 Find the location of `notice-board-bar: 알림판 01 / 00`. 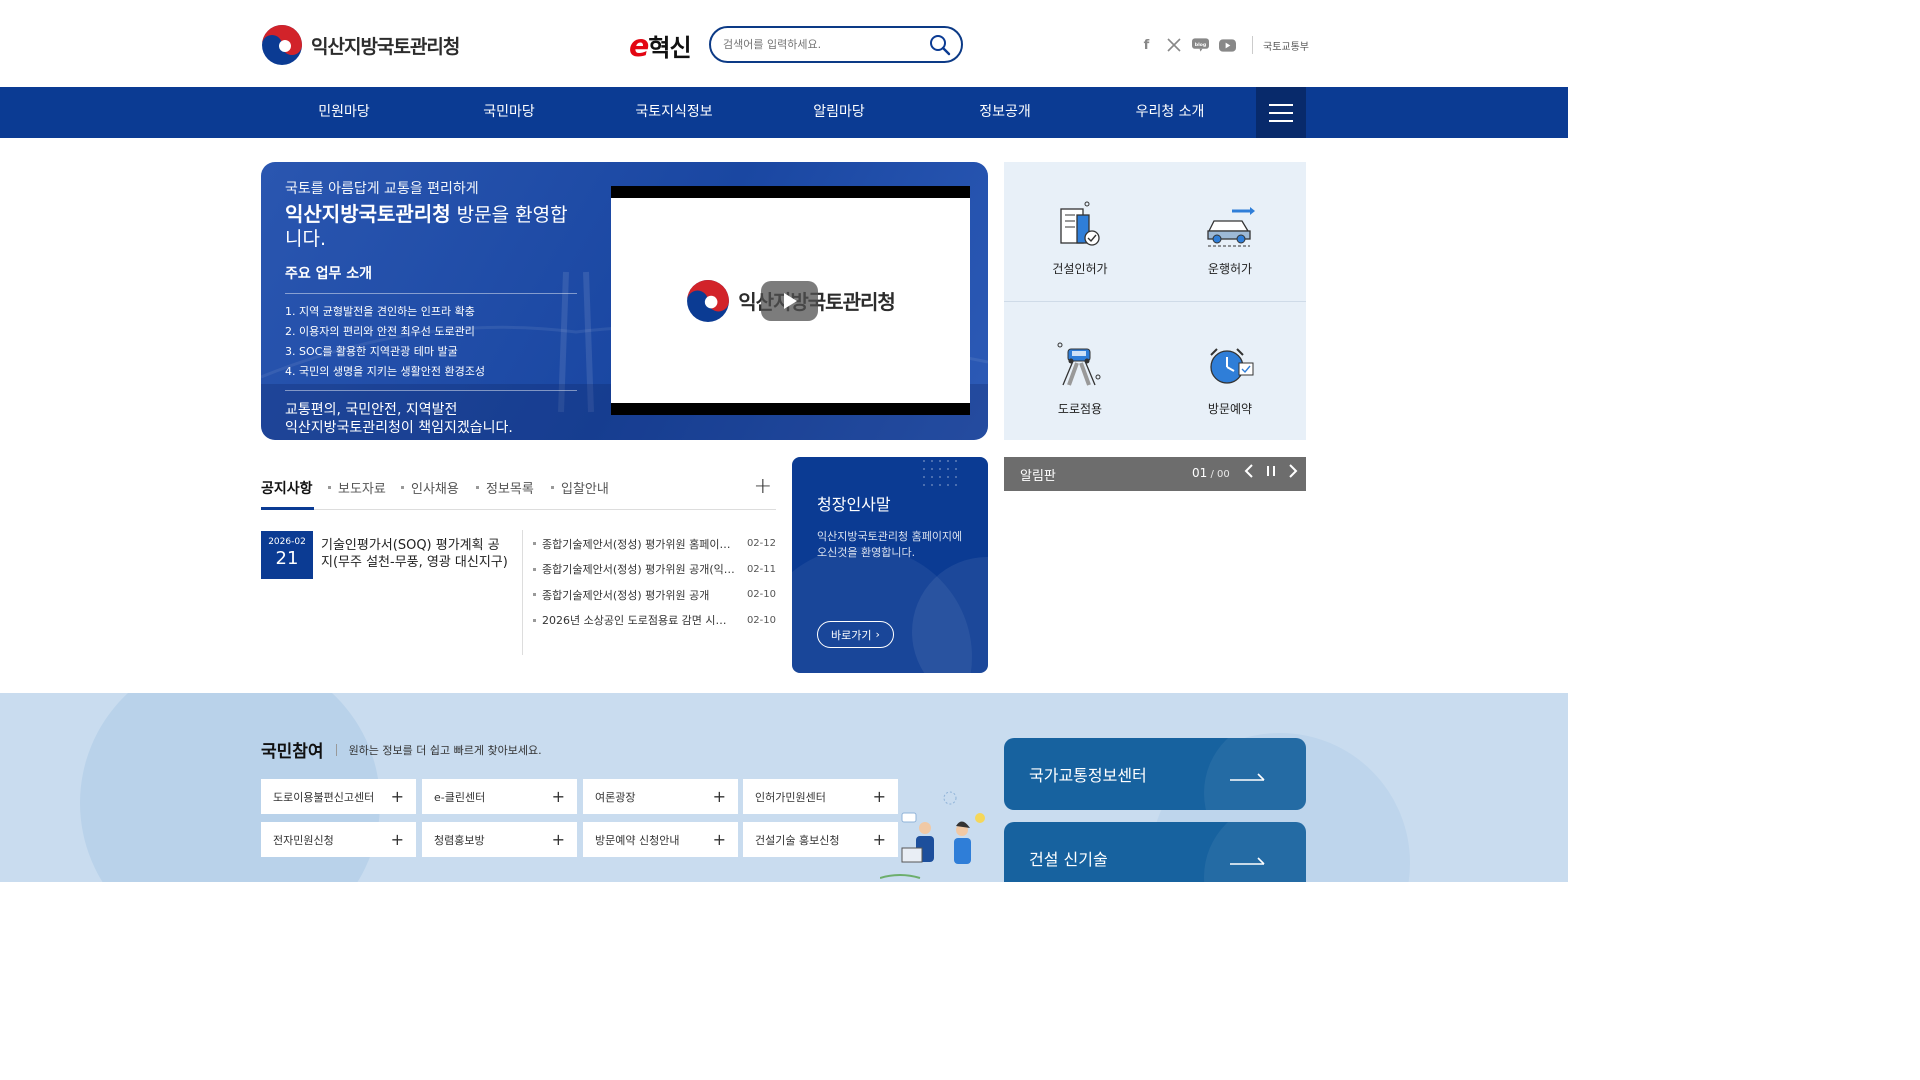

notice-board-bar: 알림판 01 / 00 is located at coordinates (1155, 474).